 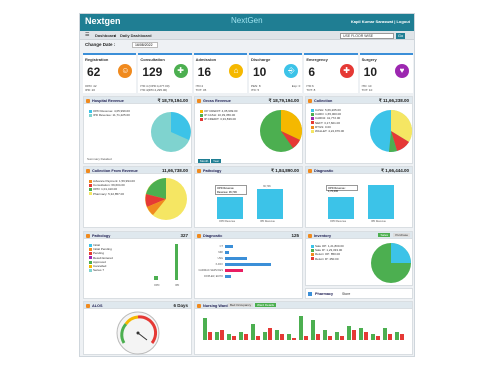 What do you see at coordinates (400, 35) in the screenshot?
I see `go-button: Go` at bounding box center [400, 35].